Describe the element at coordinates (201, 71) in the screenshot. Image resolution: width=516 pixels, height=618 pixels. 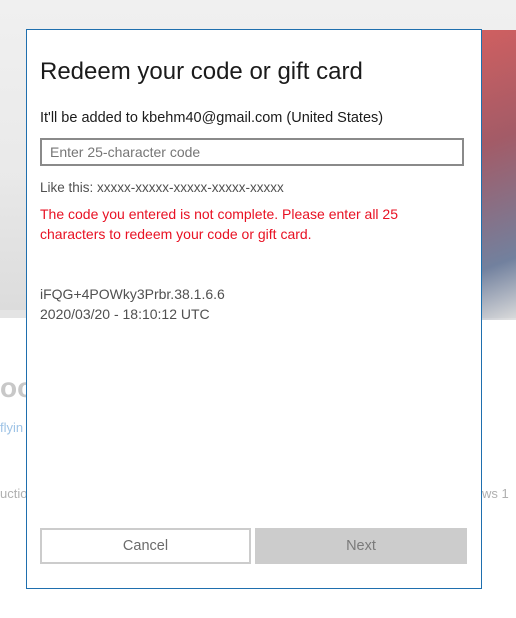
I see `dialog-title: Redeem your code or gift card` at that location.